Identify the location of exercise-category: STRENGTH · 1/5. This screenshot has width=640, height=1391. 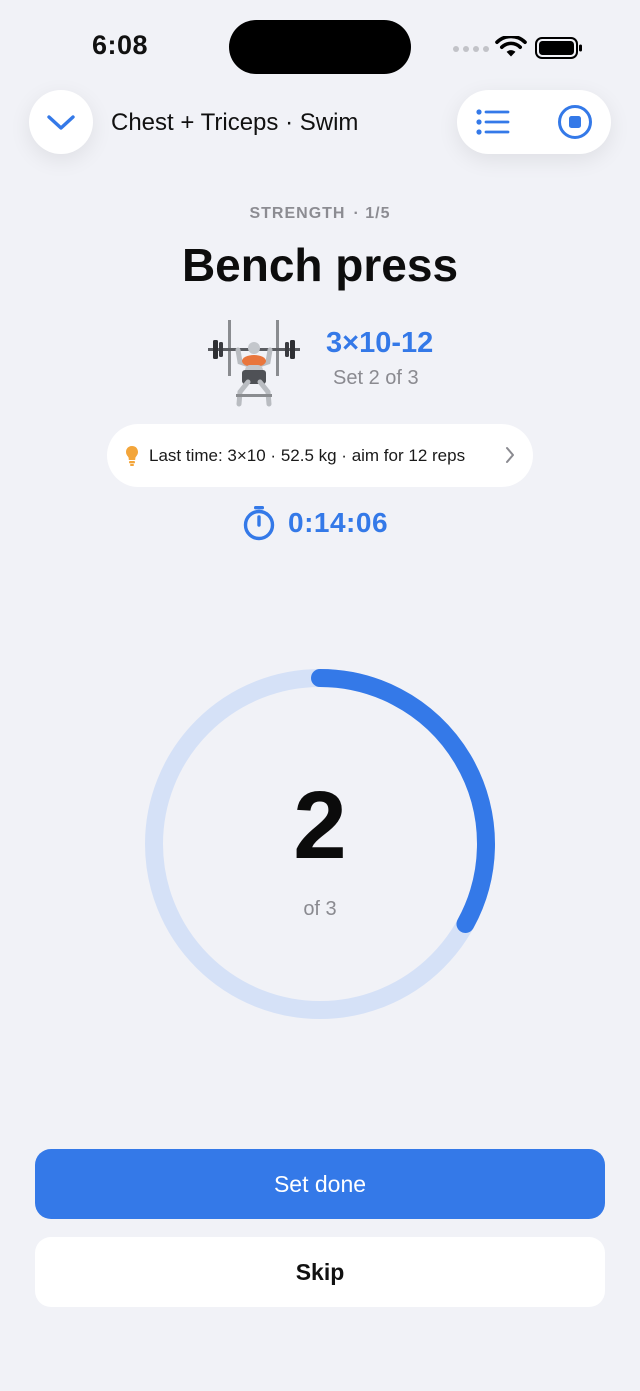
(320, 214).